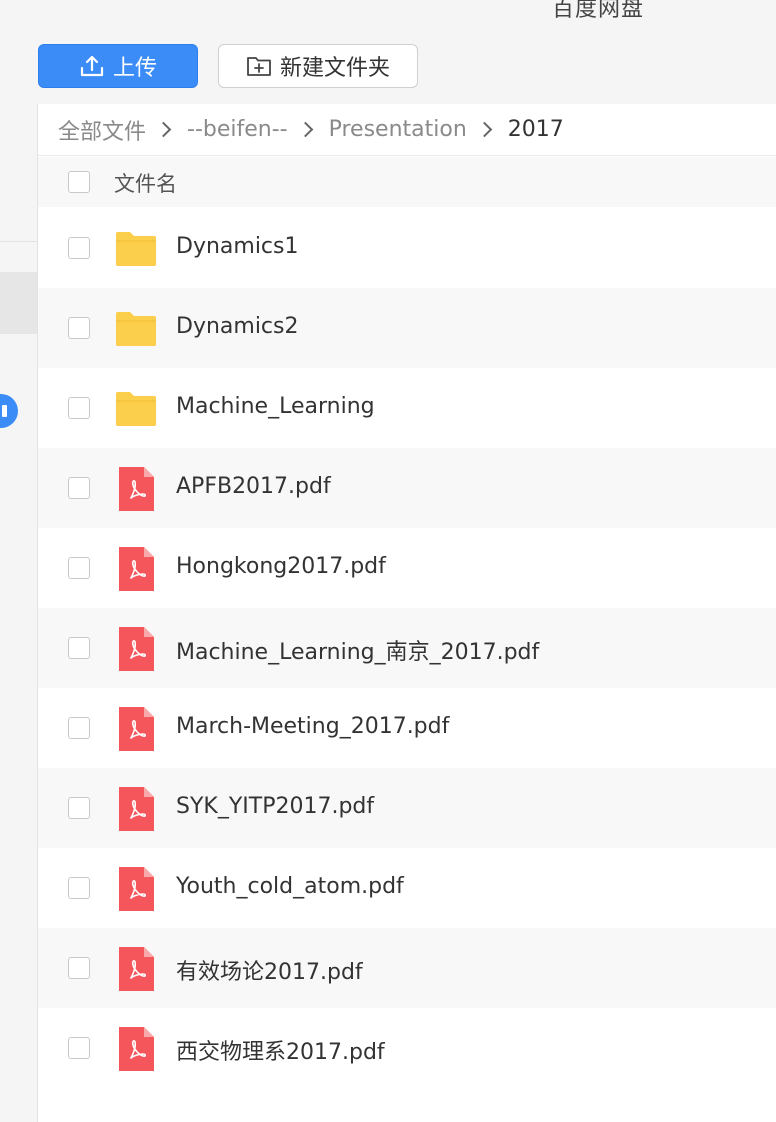  I want to click on breadcrumb: 全部文件 --beifen-- Presentation 2017, so click(407, 130).